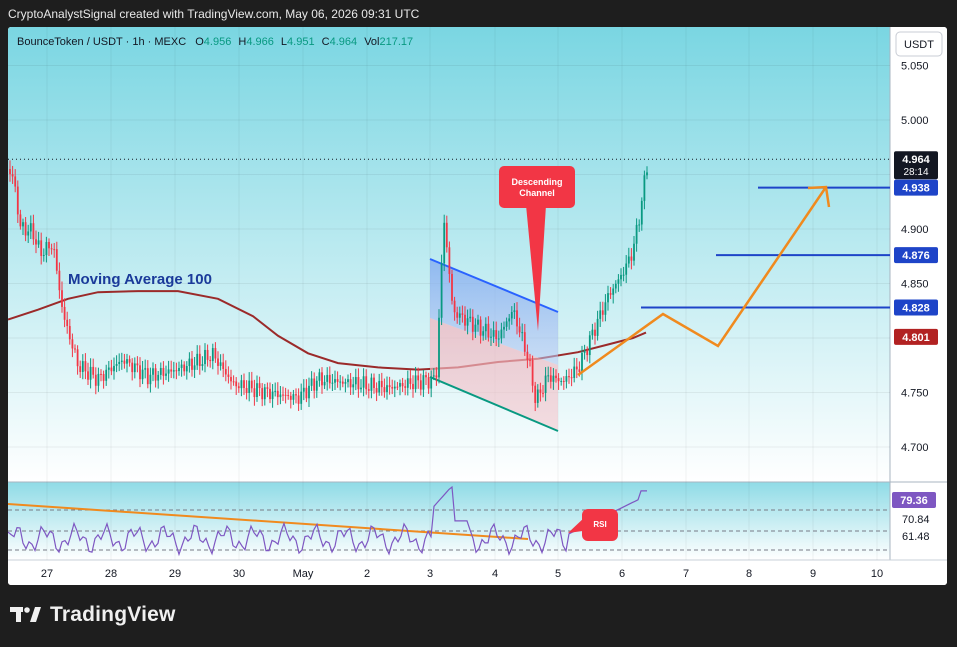 The height and width of the screenshot is (647, 957). Describe the element at coordinates (599, 524) in the screenshot. I see `rsi-callout-text: RSI` at that location.